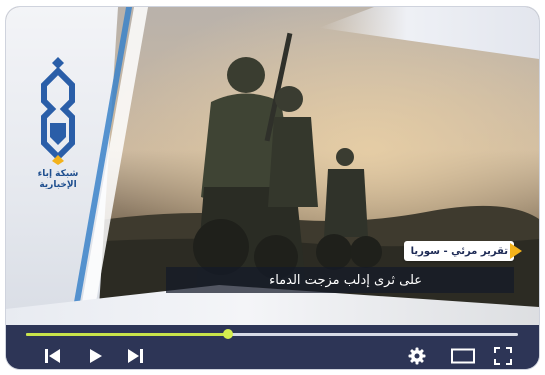  I want to click on theater-mode-button, so click(463, 356).